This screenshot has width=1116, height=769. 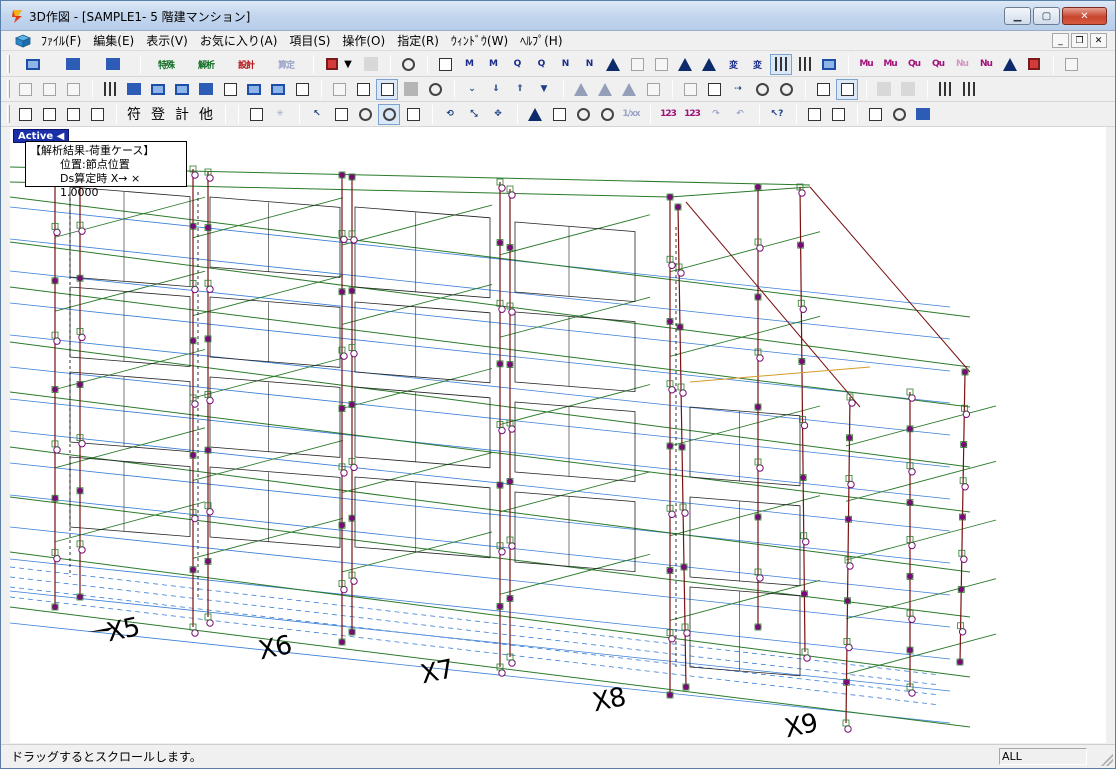 What do you see at coordinates (613, 64) in the screenshot?
I see `deform-button` at bounding box center [613, 64].